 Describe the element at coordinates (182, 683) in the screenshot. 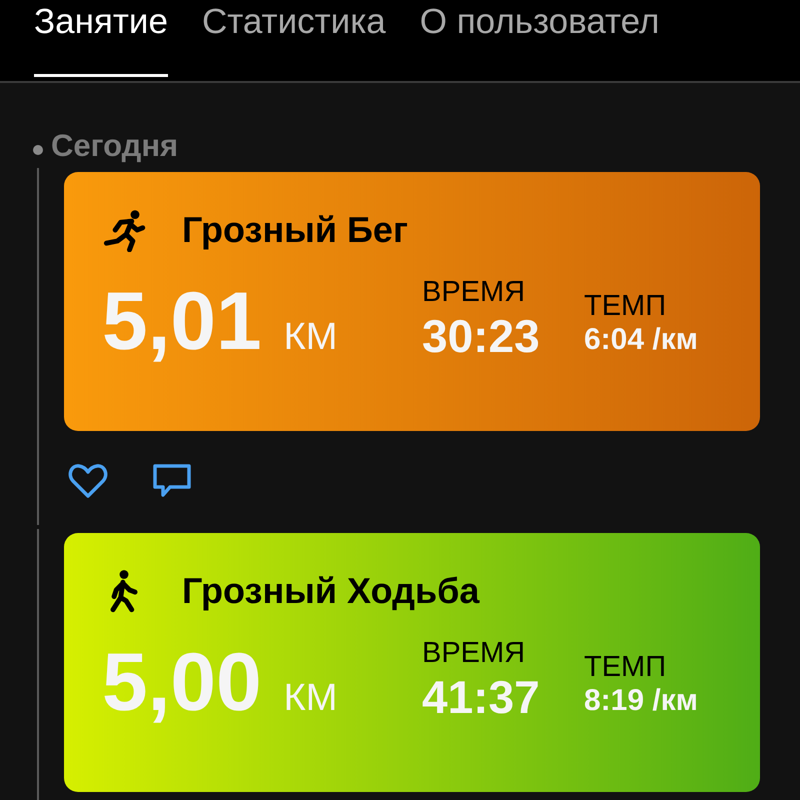

I see `distance-value: 5,00` at that location.